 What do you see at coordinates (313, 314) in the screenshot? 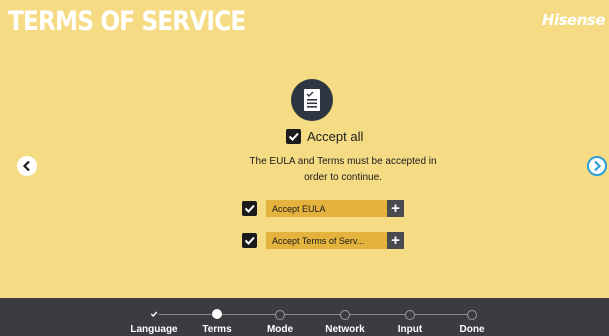
I see `progress-track` at bounding box center [313, 314].